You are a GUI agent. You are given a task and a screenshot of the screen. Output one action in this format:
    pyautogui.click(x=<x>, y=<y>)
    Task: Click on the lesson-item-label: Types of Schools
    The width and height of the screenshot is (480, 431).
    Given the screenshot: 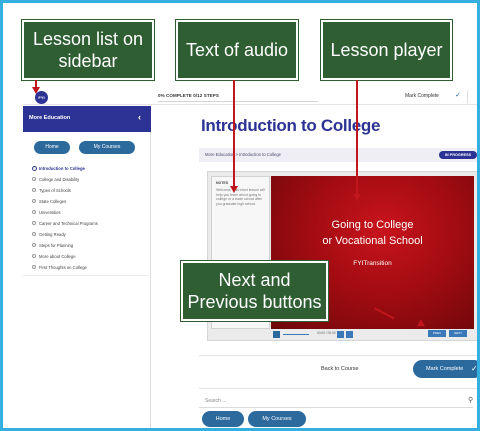 What is the action you would take?
    pyautogui.click(x=55, y=190)
    